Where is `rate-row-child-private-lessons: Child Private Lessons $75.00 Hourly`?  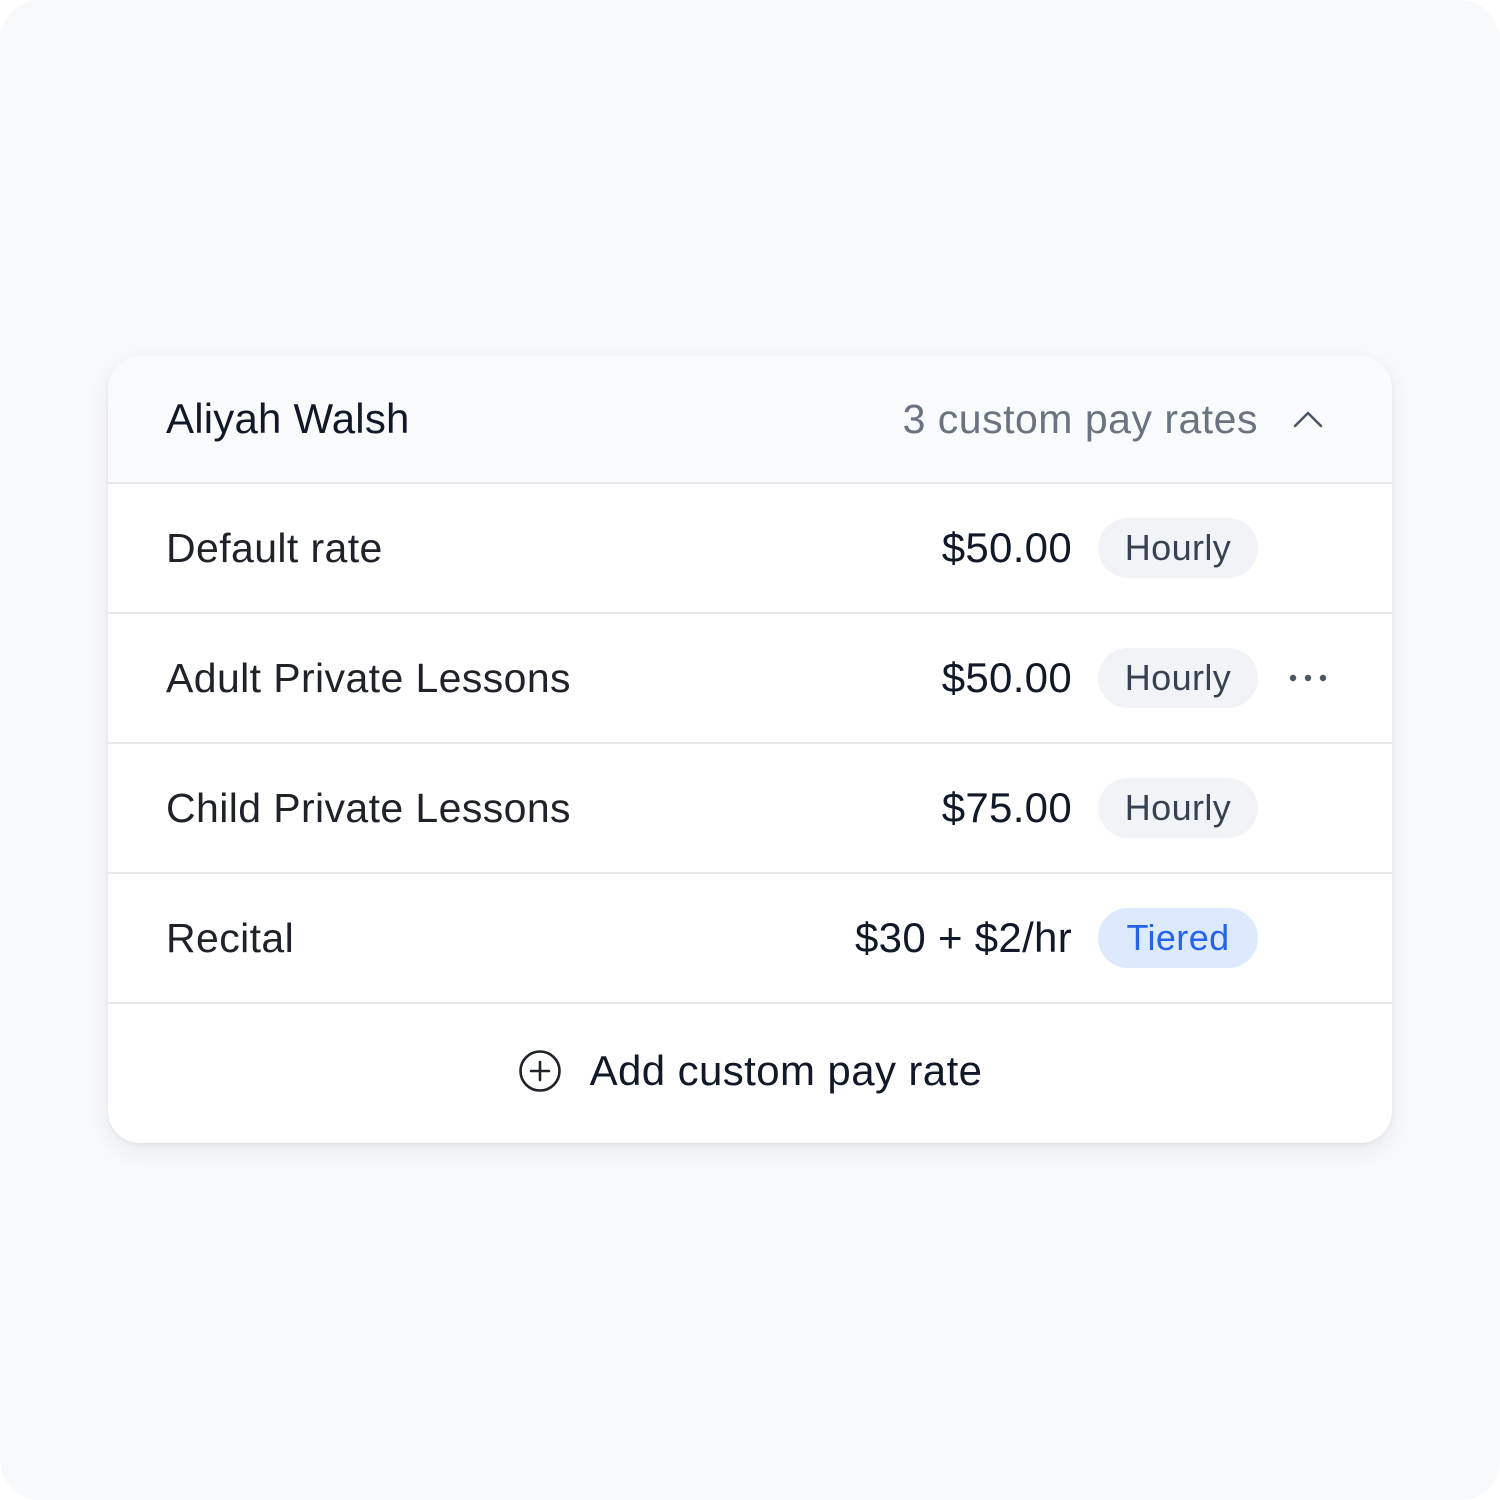
rate-row-child-private-lessons: Child Private Lessons $75.00 Hourly is located at coordinates (750, 809).